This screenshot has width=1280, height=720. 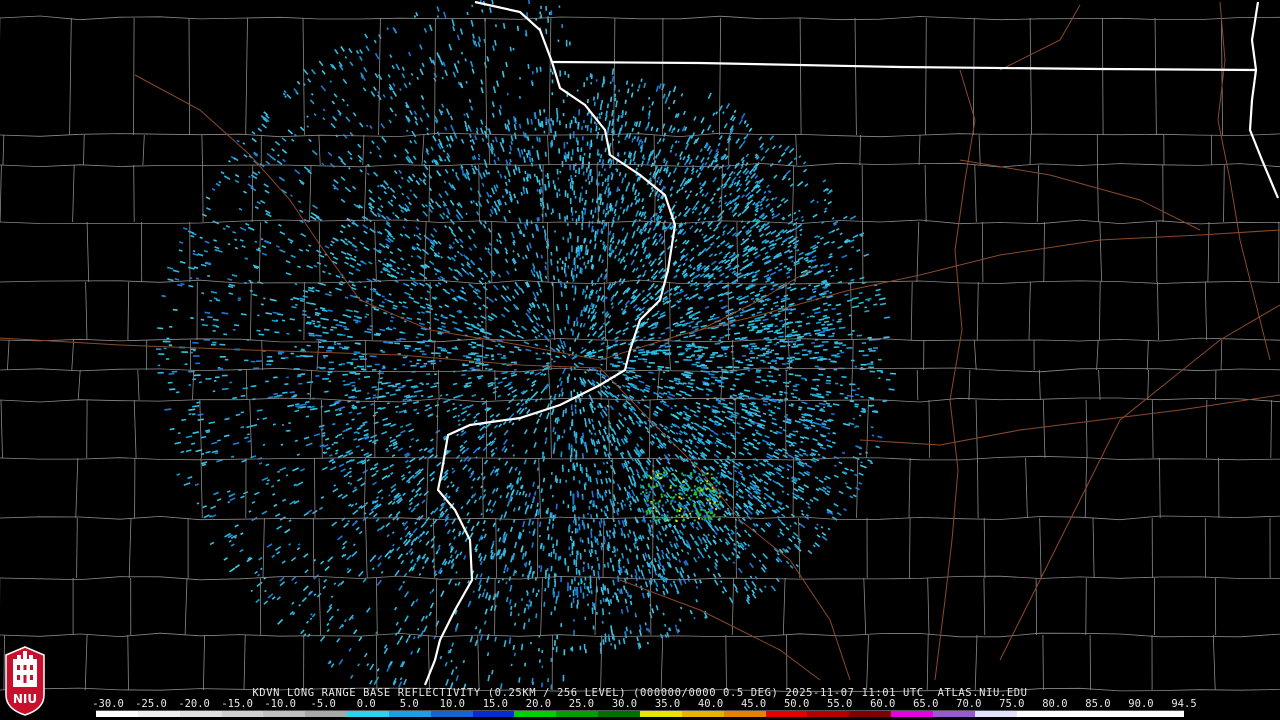 I want to click on scale-label: 30.0, so click(x=624, y=704).